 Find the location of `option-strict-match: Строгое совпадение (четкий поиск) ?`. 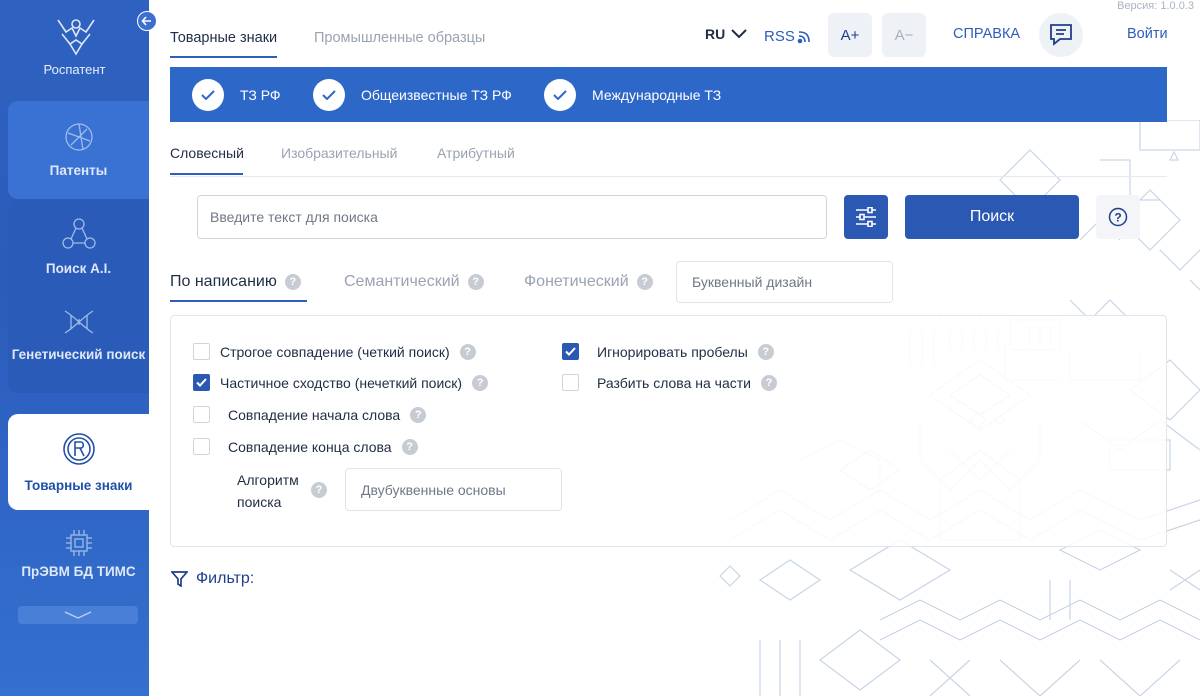

option-strict-match: Строгое совпадение (четкий поиск) ? is located at coordinates (334, 351).